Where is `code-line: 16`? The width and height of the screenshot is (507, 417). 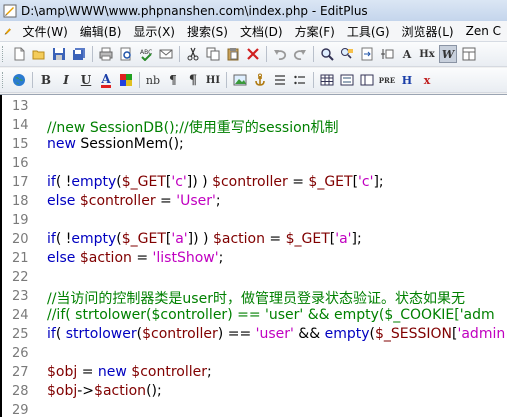 code-line: 16 is located at coordinates (253, 164).